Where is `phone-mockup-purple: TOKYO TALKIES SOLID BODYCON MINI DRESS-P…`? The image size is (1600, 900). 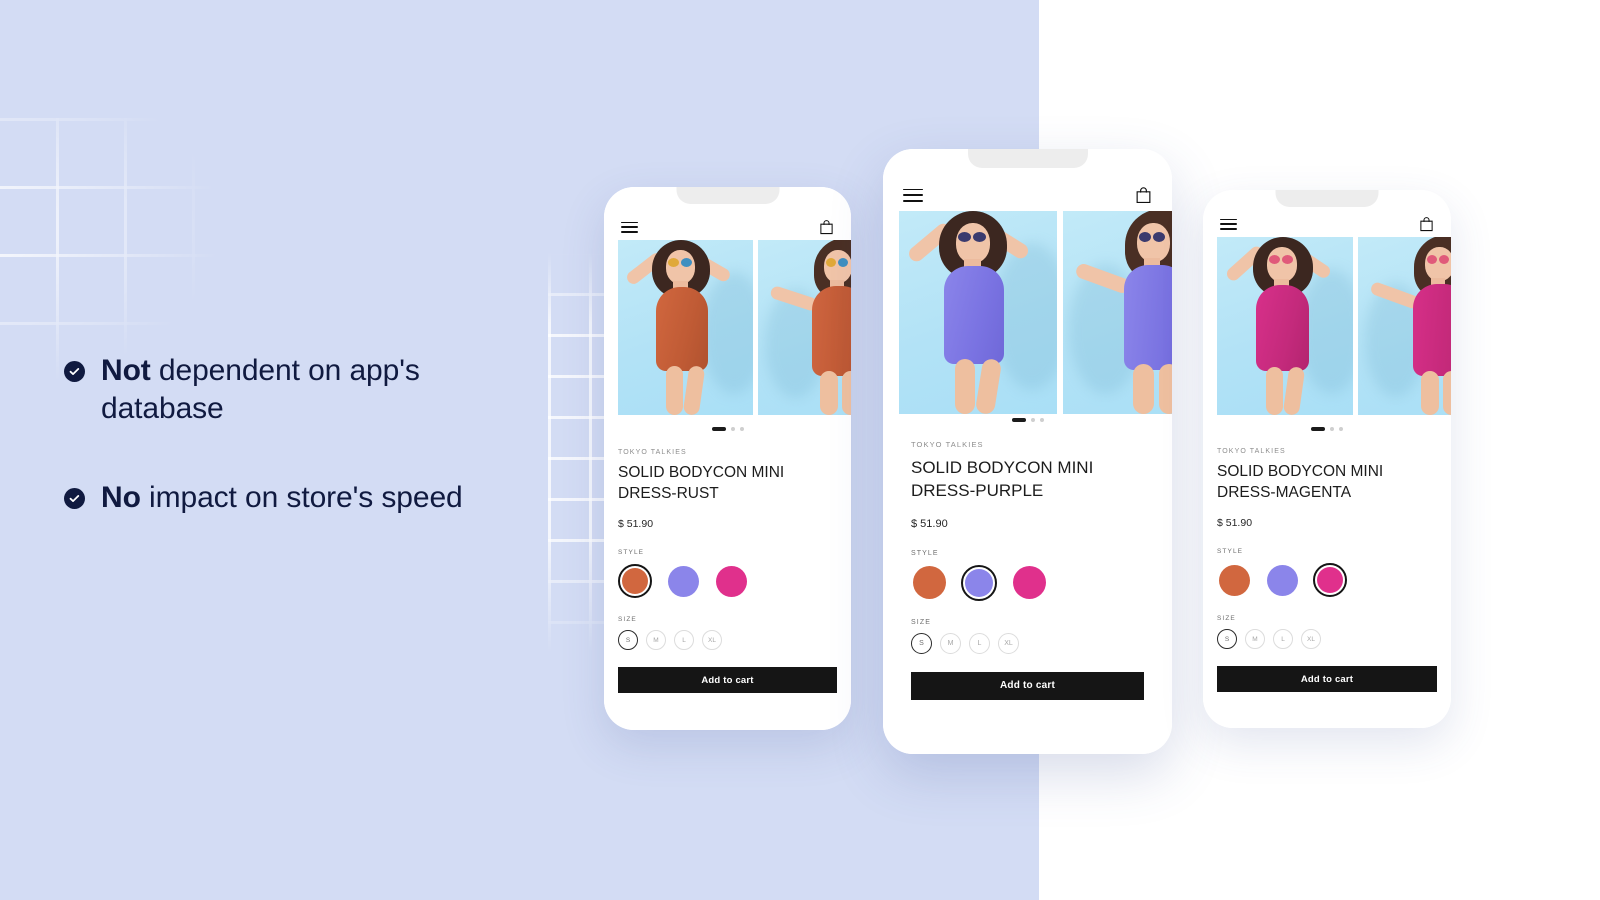
phone-mockup-purple: TOKYO TALKIES SOLID BODYCON MINI DRESS-P… is located at coordinates (1027, 451).